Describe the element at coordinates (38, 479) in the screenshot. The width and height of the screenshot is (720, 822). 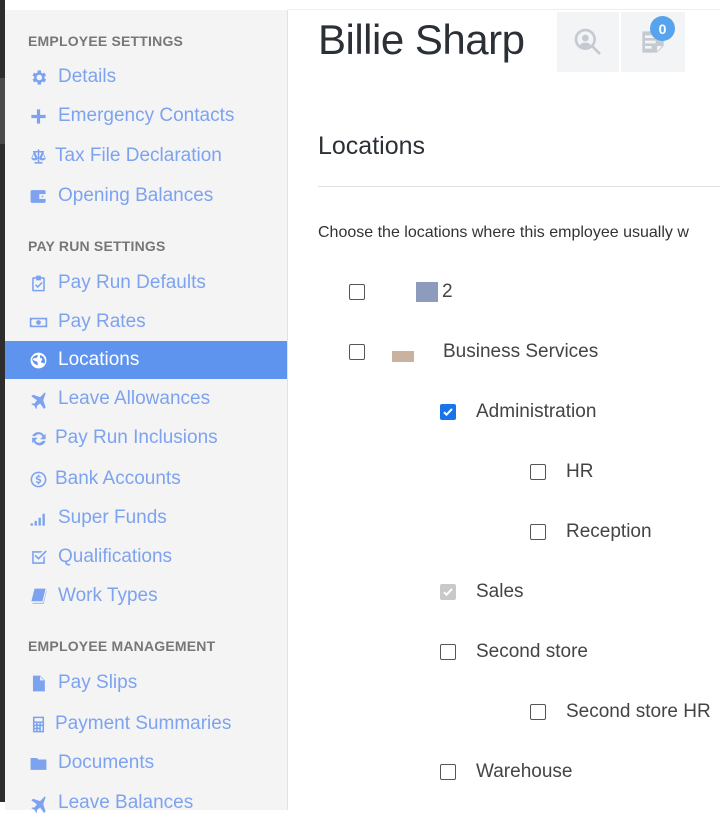
I see `dollar-circle-icon` at that location.